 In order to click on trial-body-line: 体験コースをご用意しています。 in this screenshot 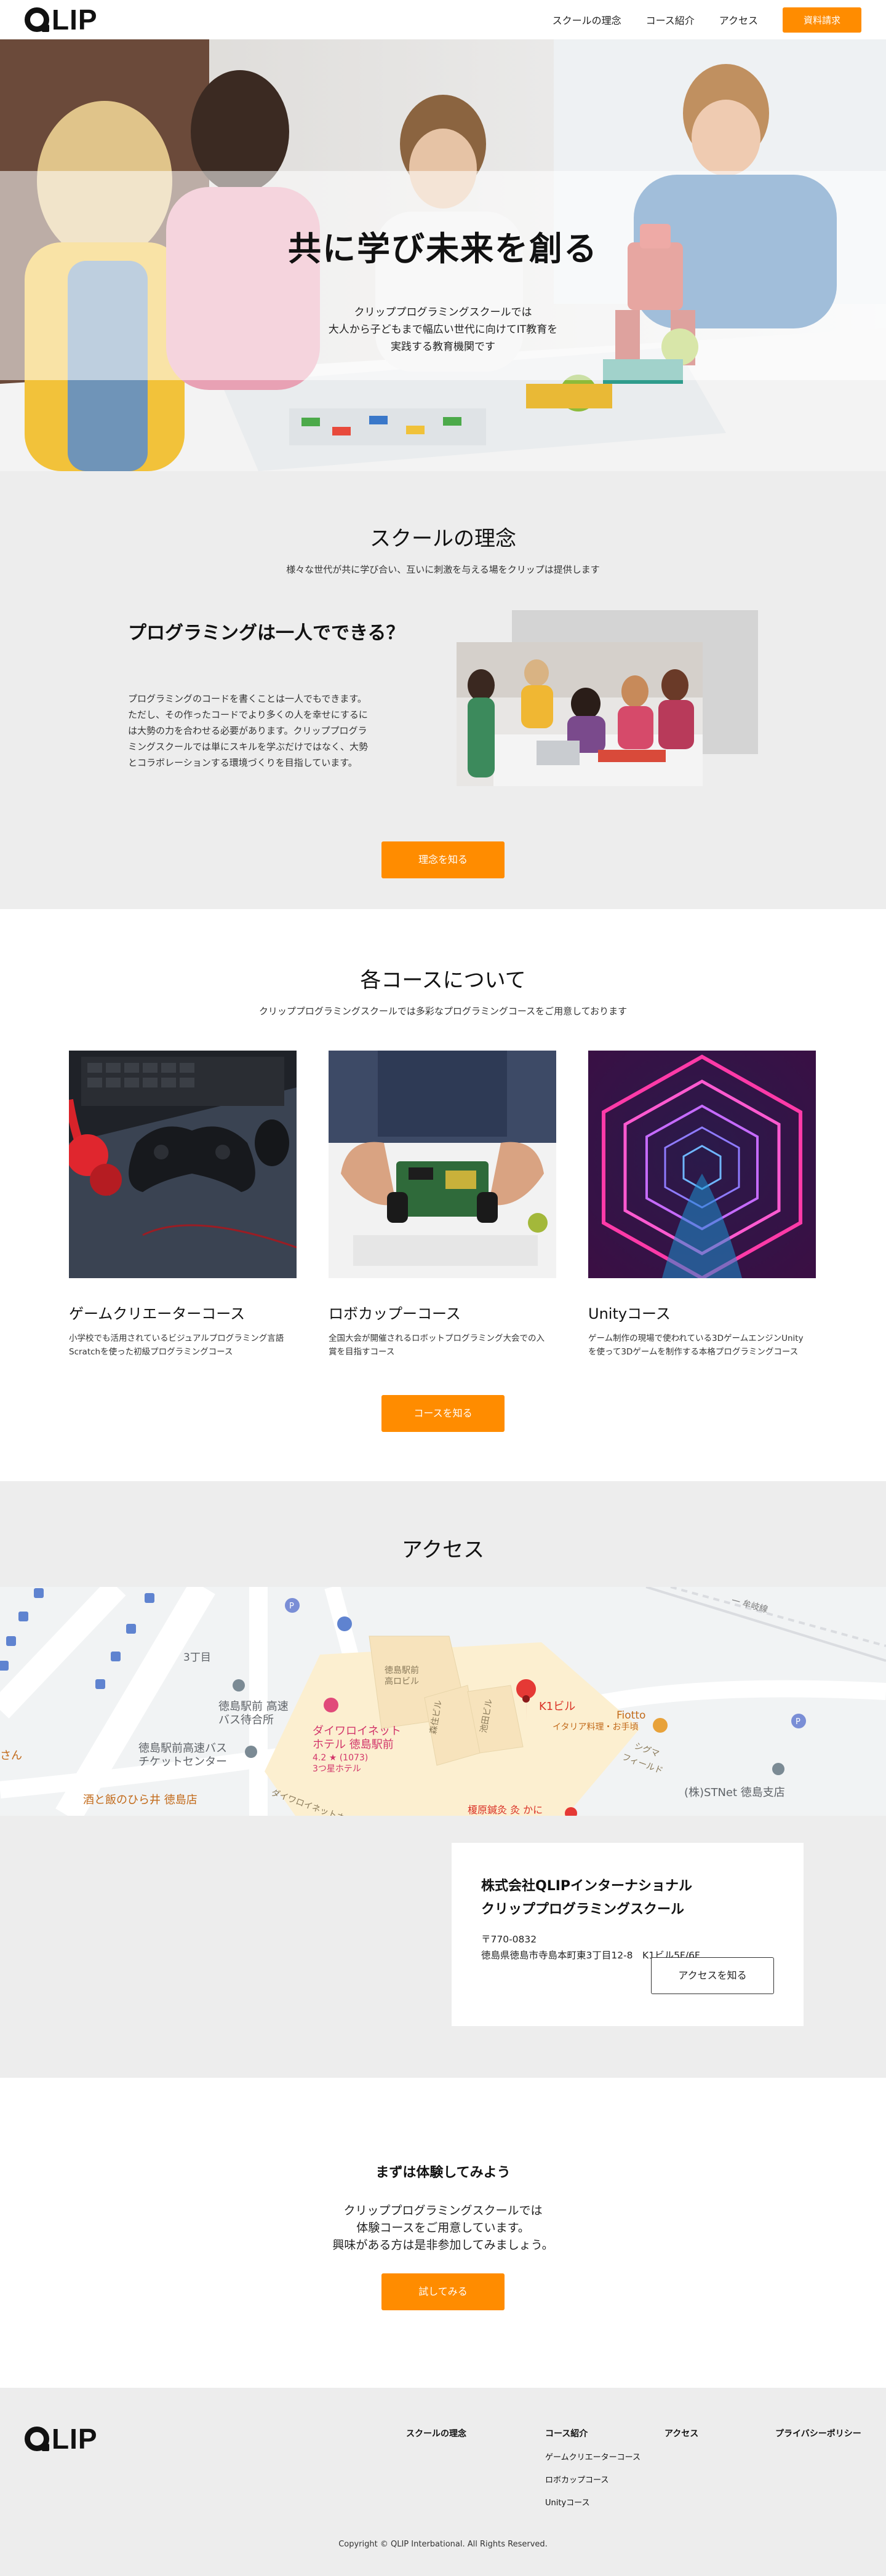, I will do `click(443, 2228)`.